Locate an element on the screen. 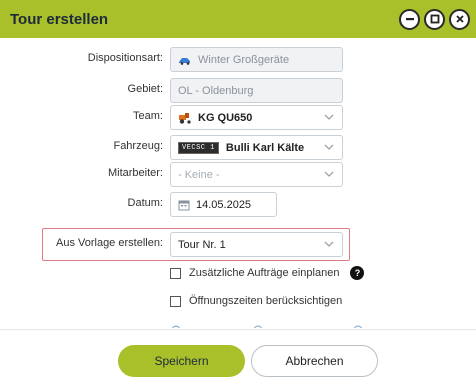  datum-input: 14.05.2025 is located at coordinates (223, 204).